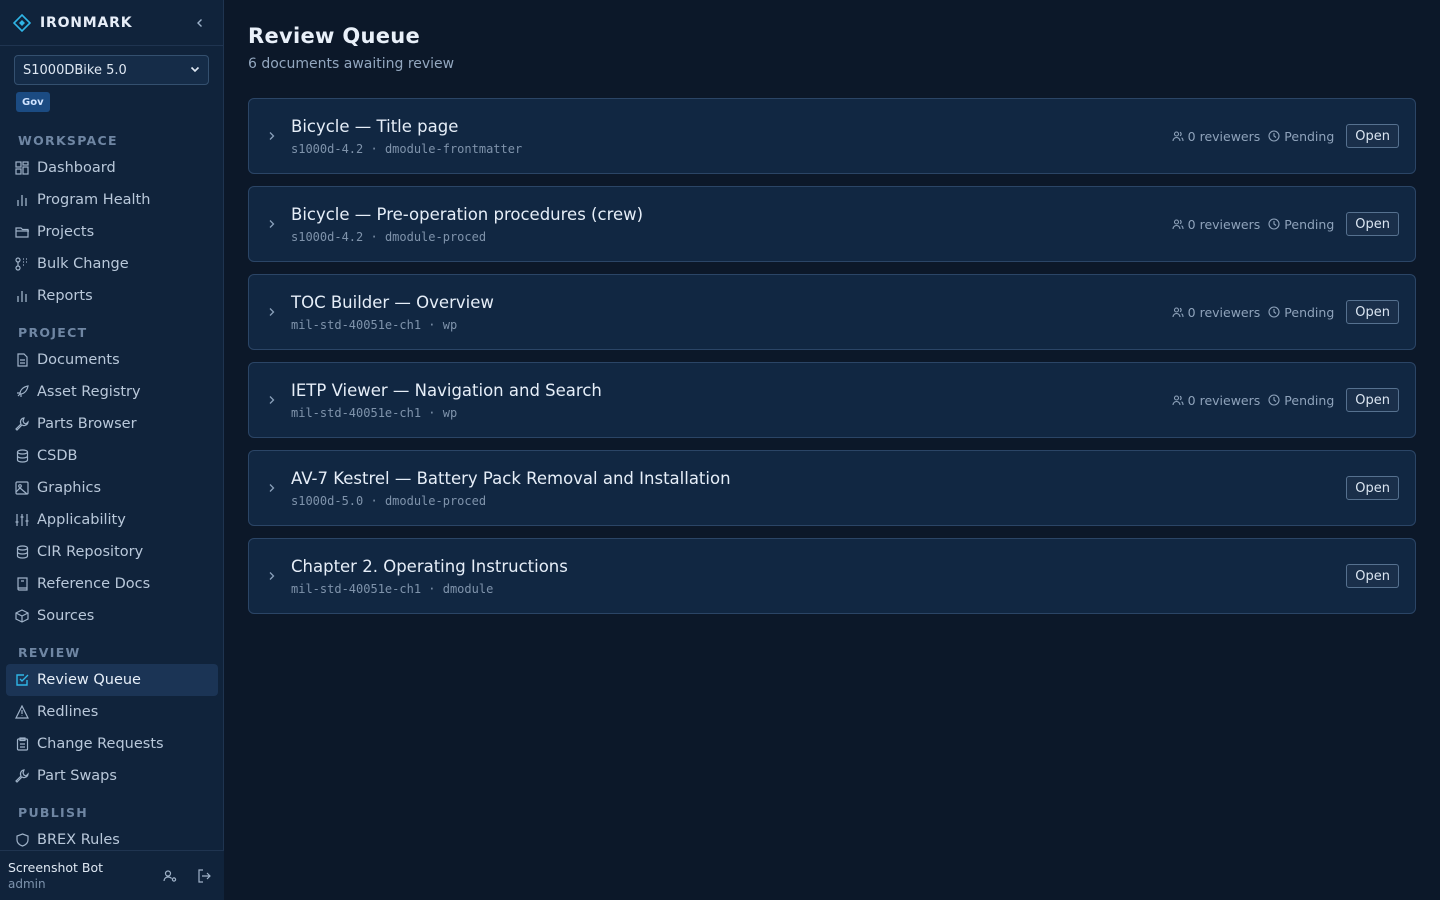 This screenshot has width=1440, height=900. I want to click on user-bar: Screenshot Bot admin, so click(112, 875).